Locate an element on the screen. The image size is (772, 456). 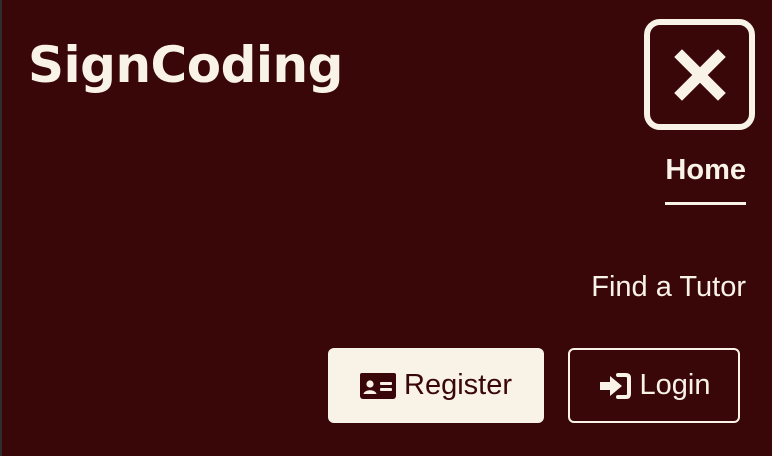
nav-link-home: Home is located at coordinates (705, 180).